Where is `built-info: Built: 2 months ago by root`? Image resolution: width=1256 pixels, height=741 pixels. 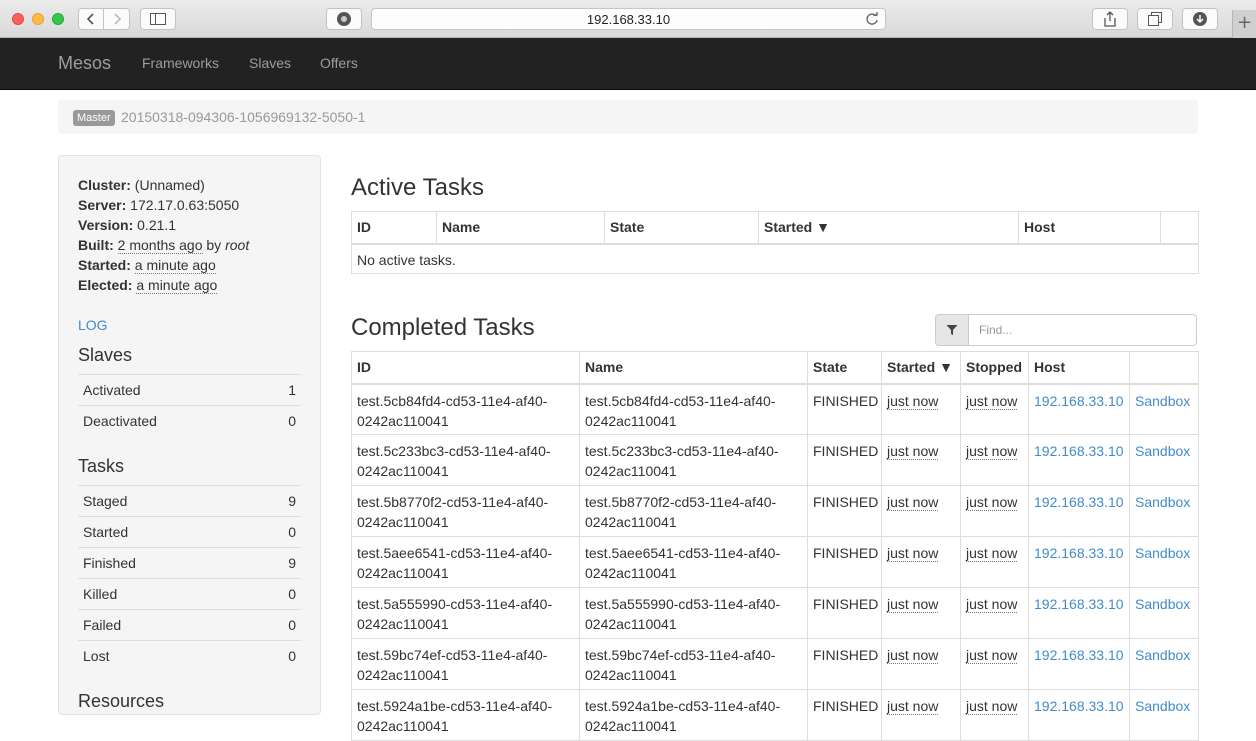
built-info: Built: 2 months ago by root is located at coordinates (163, 245).